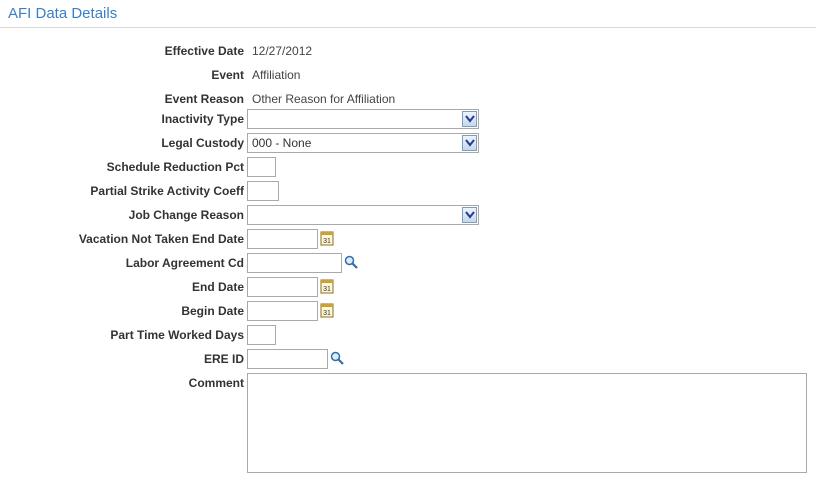  Describe the element at coordinates (63, 13) in the screenshot. I see `page-title: AFI Data Details` at that location.